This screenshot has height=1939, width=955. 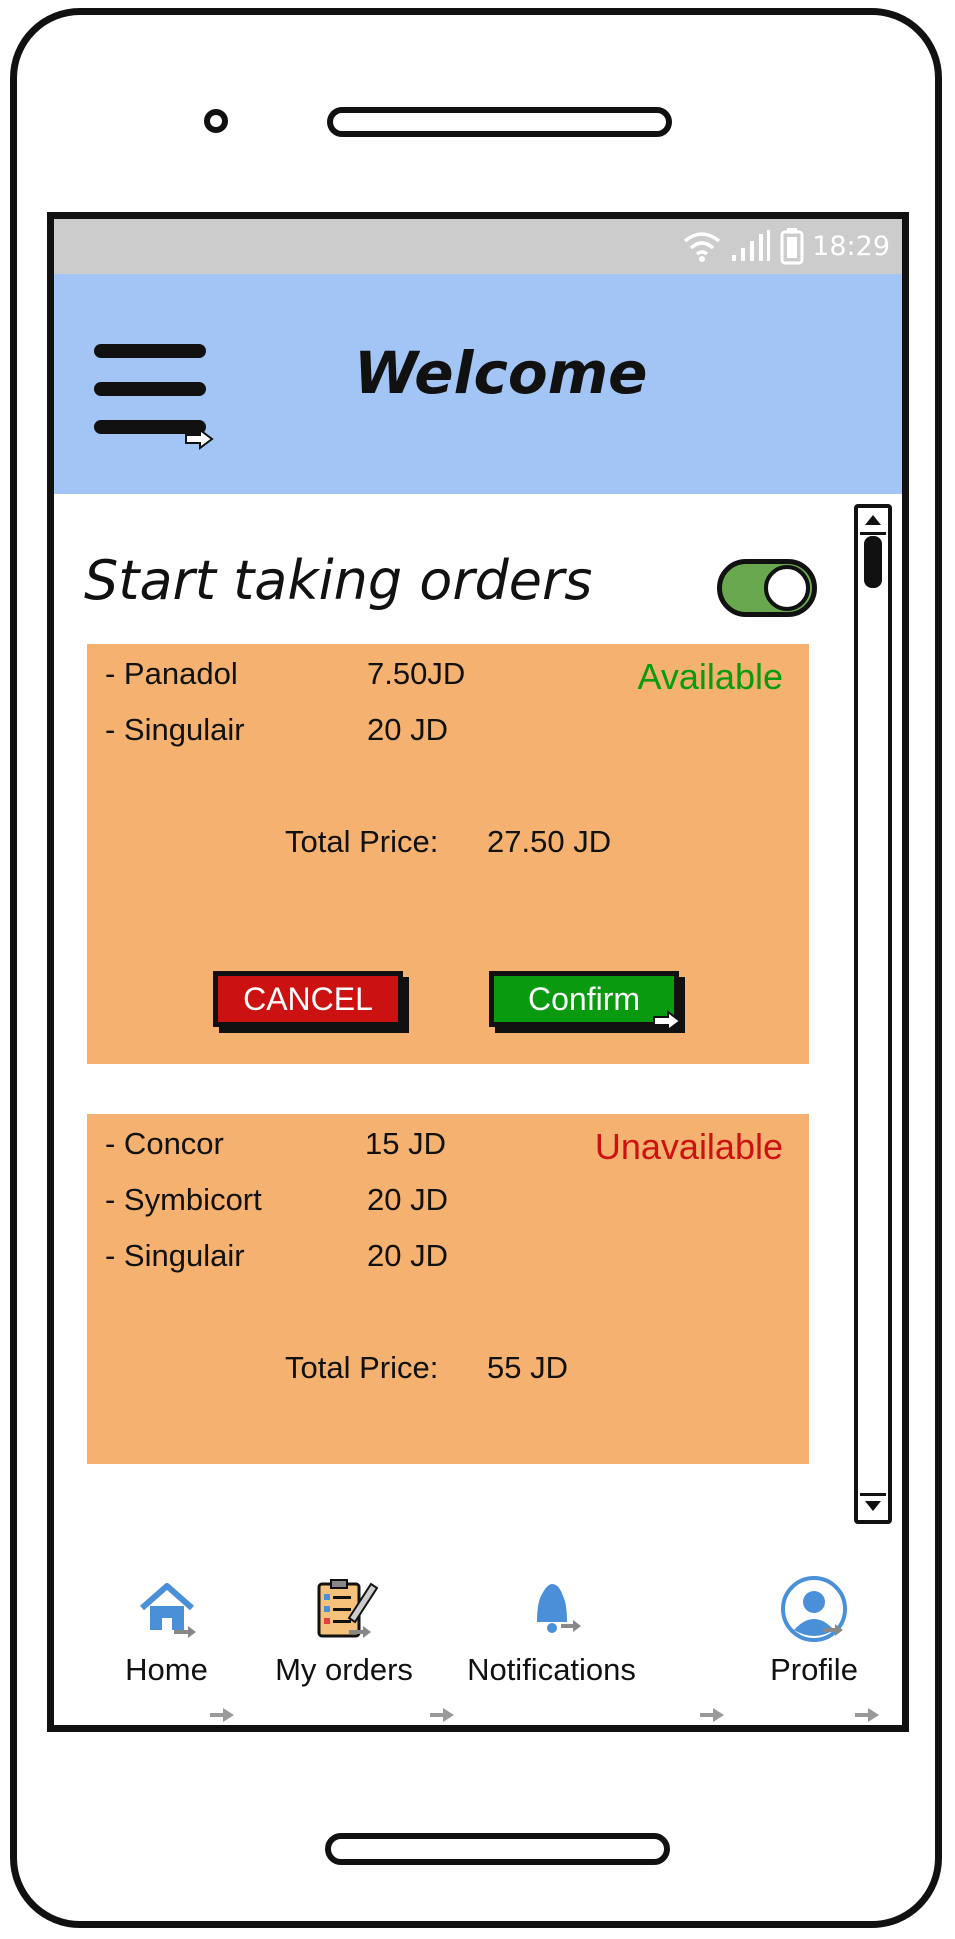 What do you see at coordinates (851, 246) in the screenshot?
I see `status-time: 18:29` at bounding box center [851, 246].